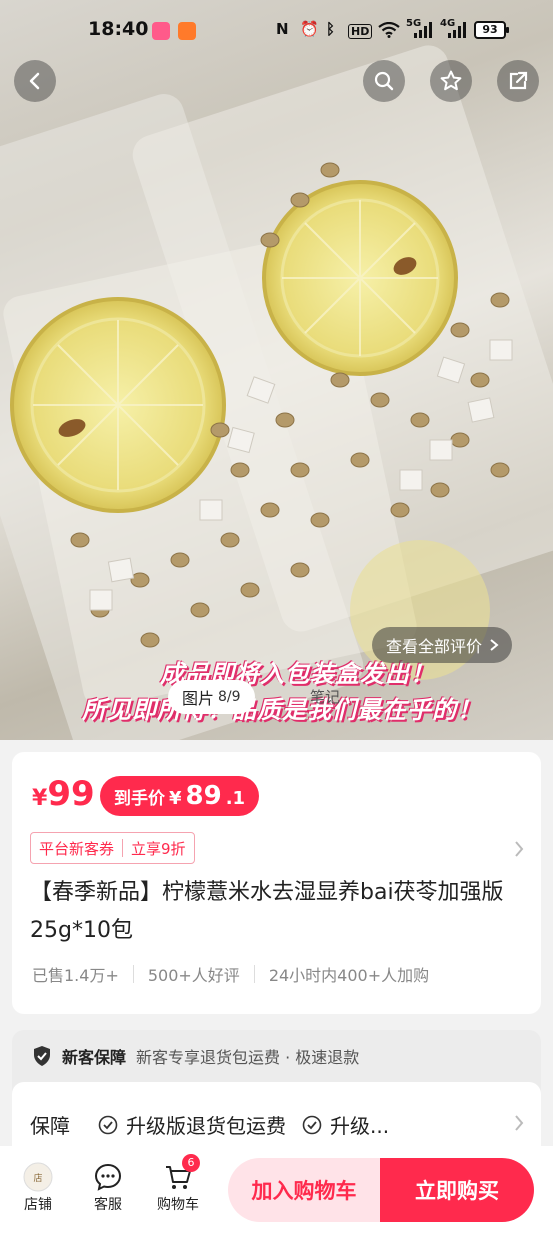  I want to click on hd-icon: HD, so click(360, 31).